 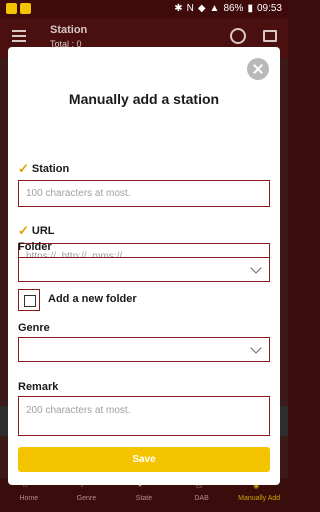 What do you see at coordinates (19, 36) in the screenshot?
I see `menu-icon` at bounding box center [19, 36].